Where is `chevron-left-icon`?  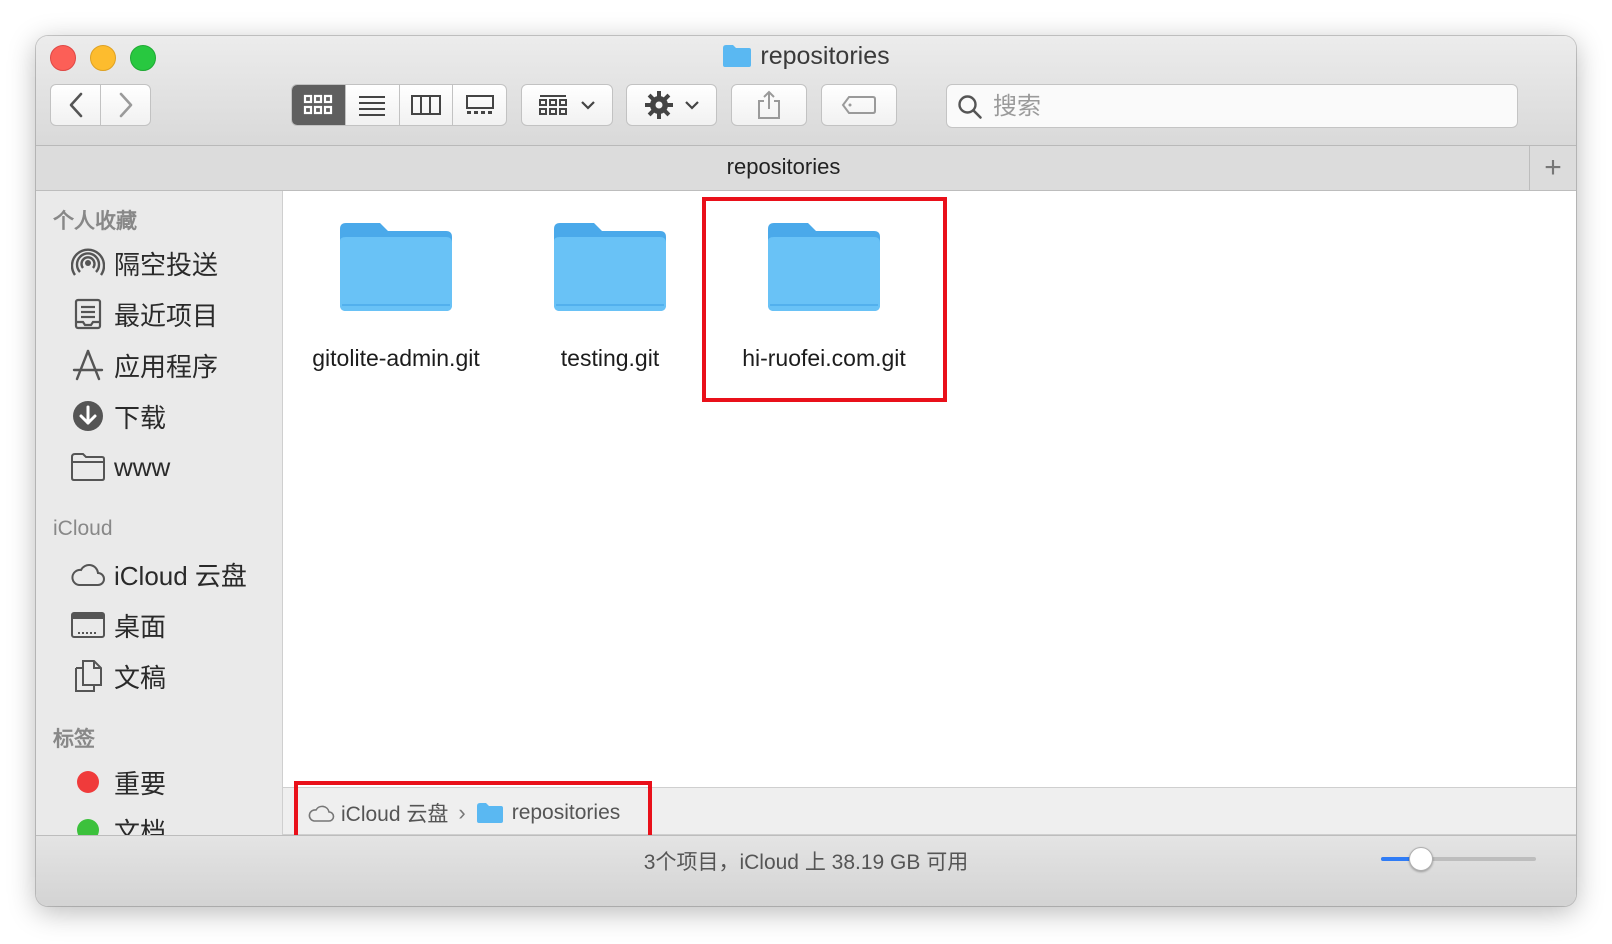 chevron-left-icon is located at coordinates (75, 105).